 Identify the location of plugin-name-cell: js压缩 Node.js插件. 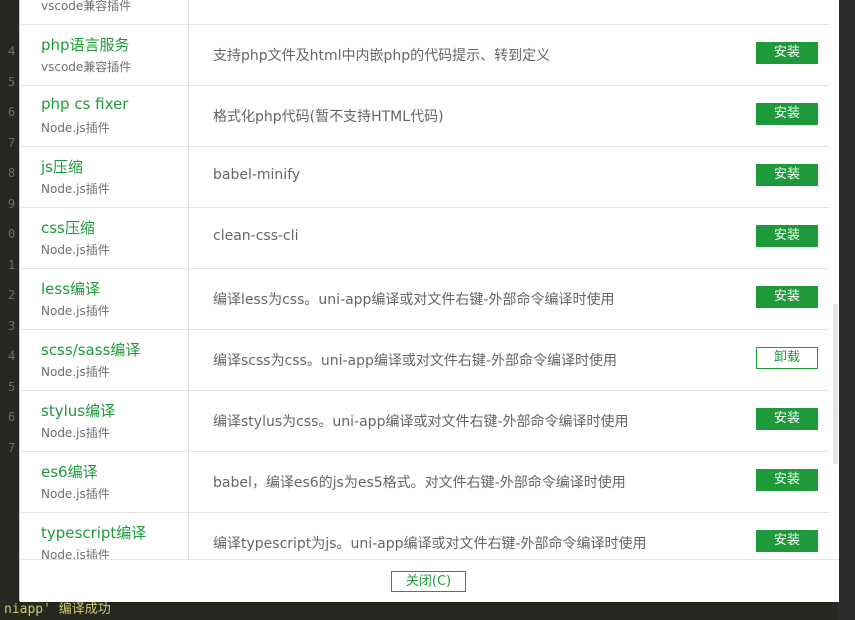
(104, 176).